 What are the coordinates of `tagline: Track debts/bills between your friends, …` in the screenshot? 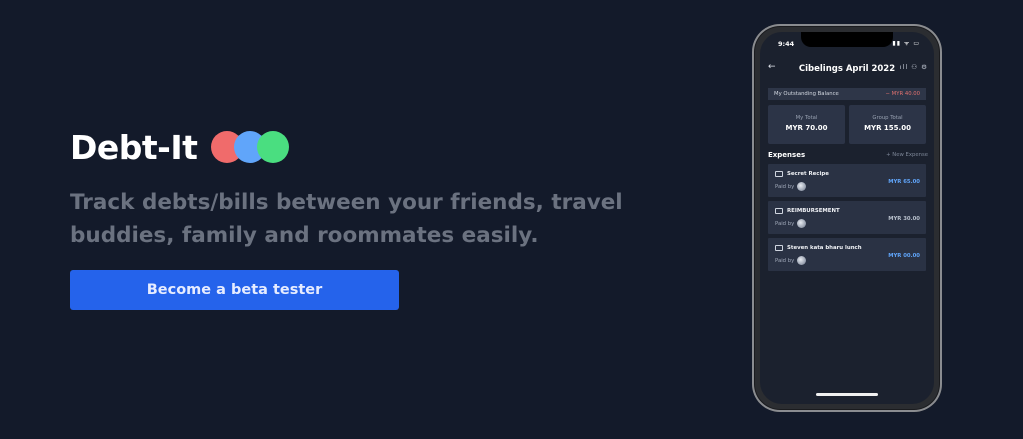 It's located at (346, 219).